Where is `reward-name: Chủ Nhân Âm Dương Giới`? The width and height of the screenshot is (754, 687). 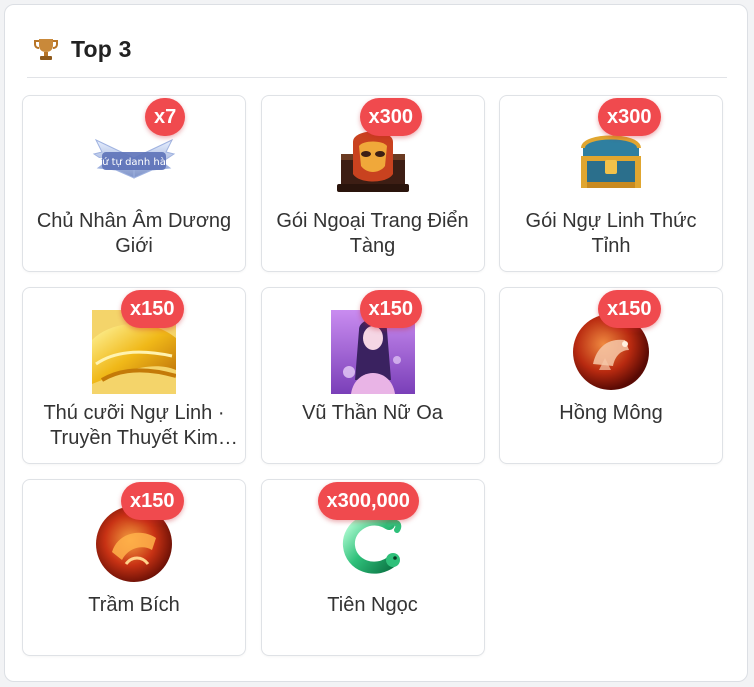 reward-name: Chủ Nhân Âm Dương Giới is located at coordinates (134, 233).